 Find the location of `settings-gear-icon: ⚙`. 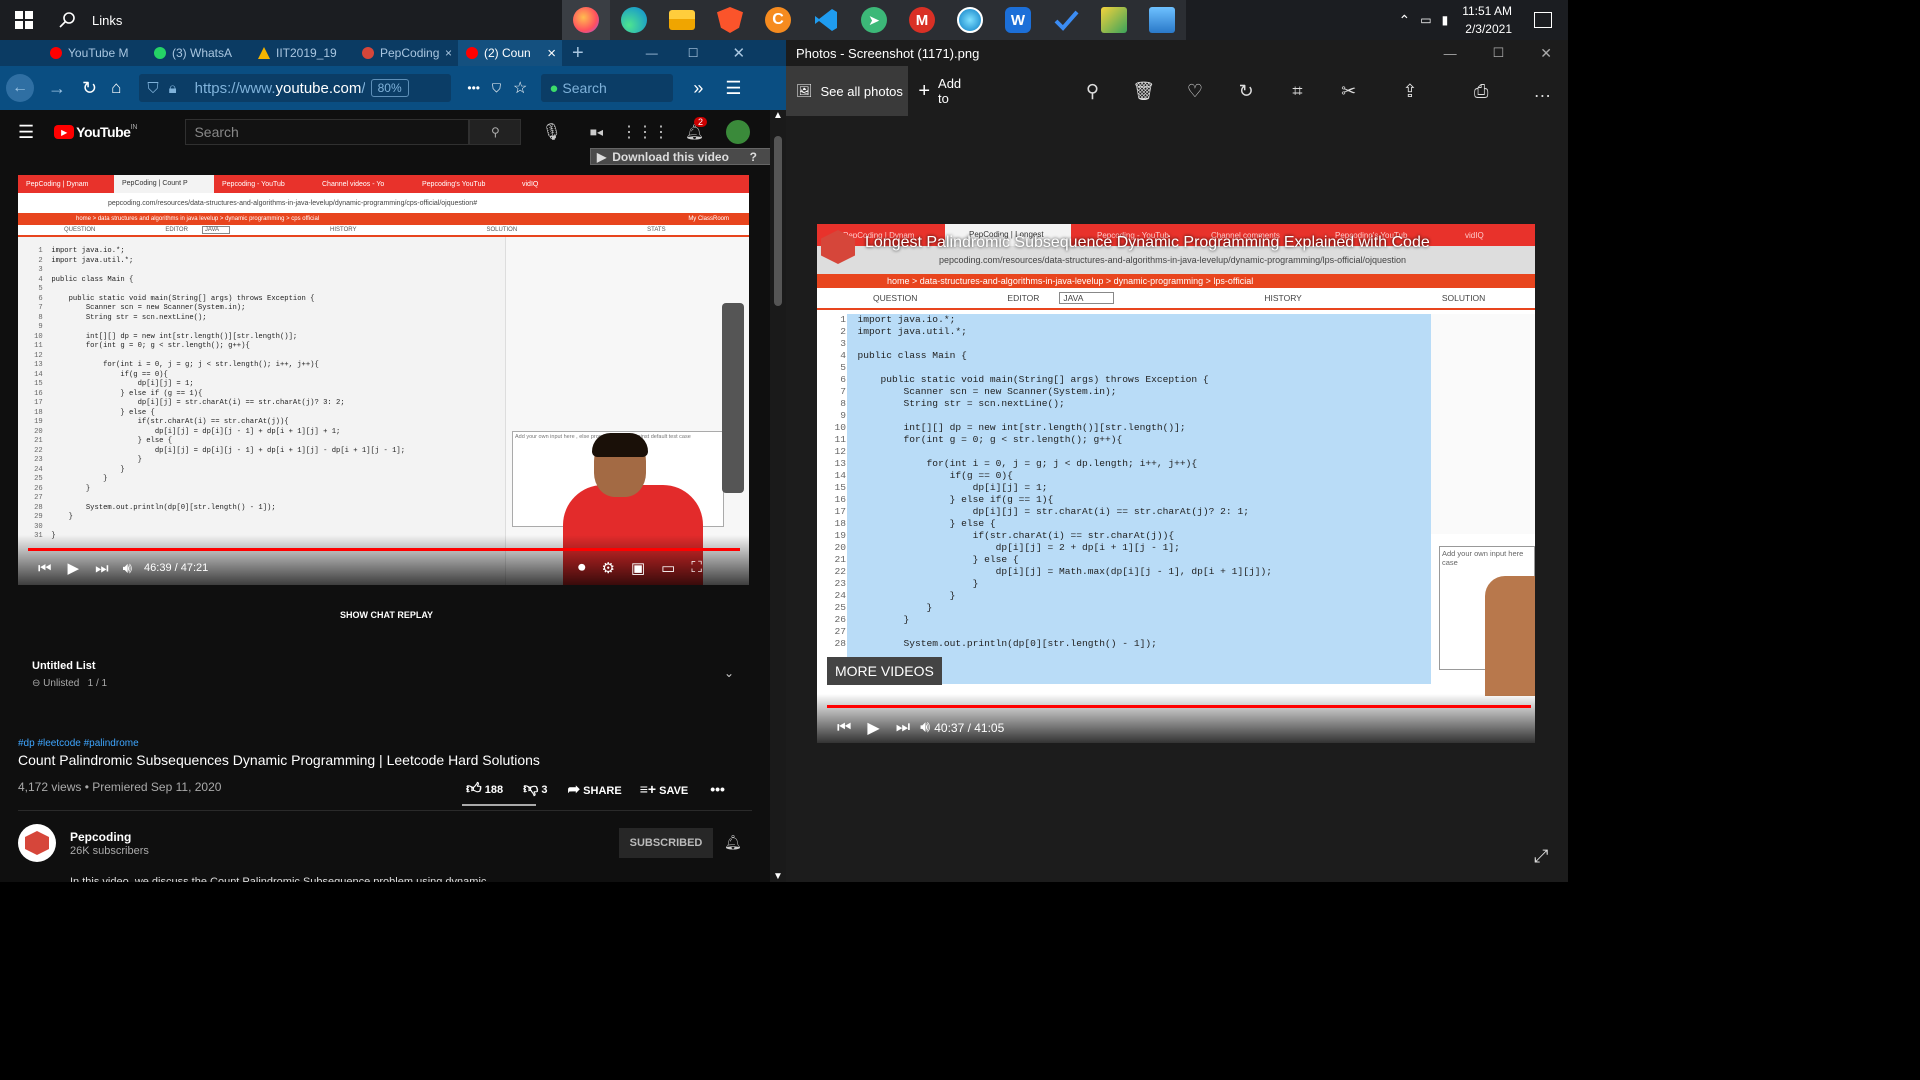

settings-gear-icon: ⚙ is located at coordinates (608, 568).